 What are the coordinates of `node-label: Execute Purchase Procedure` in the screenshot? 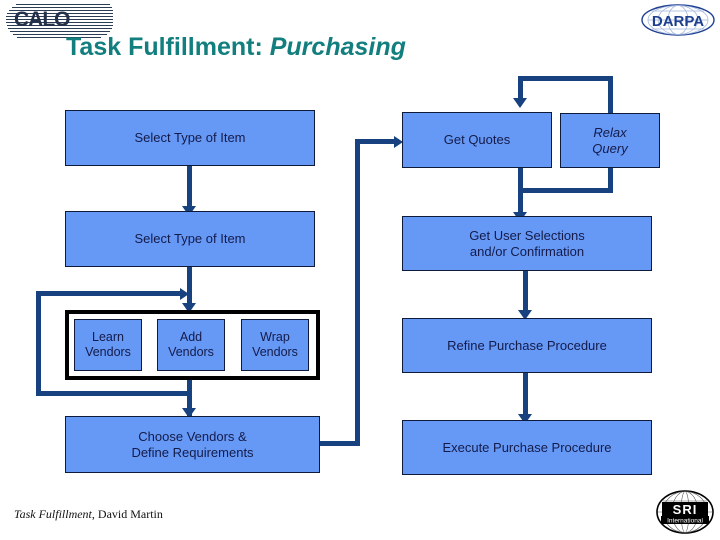 It's located at (527, 447).